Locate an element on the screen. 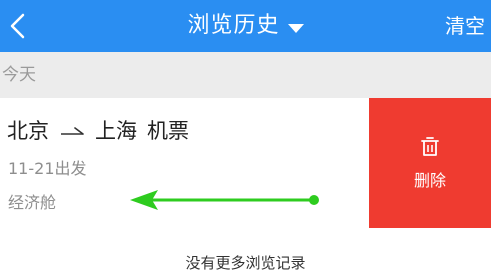  caret-down-icon is located at coordinates (295, 28).